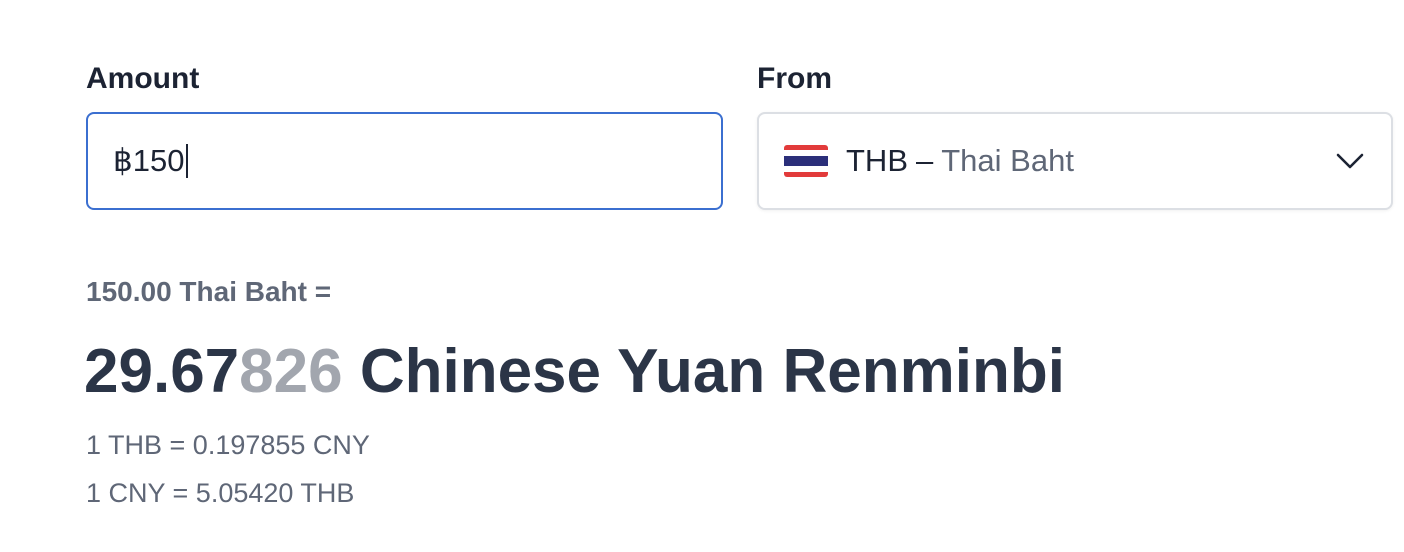 This screenshot has width=1404, height=552. What do you see at coordinates (806, 161) in the screenshot?
I see `thailand-flag-icon` at bounding box center [806, 161].